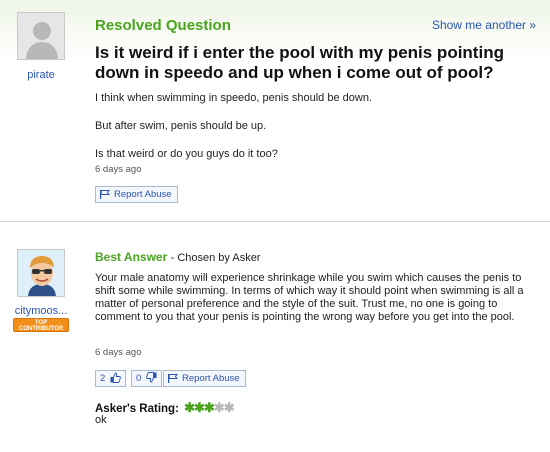  I want to click on thumbs-up-button: 2, so click(110, 378).